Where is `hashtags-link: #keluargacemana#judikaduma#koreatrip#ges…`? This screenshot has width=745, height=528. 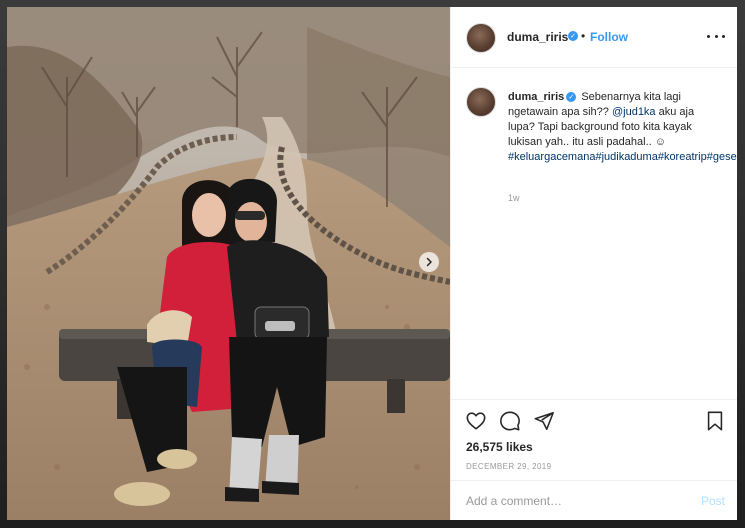 hashtags-link: #keluargacemana#judikaduma#koreatrip#ges… is located at coordinates (622, 157).